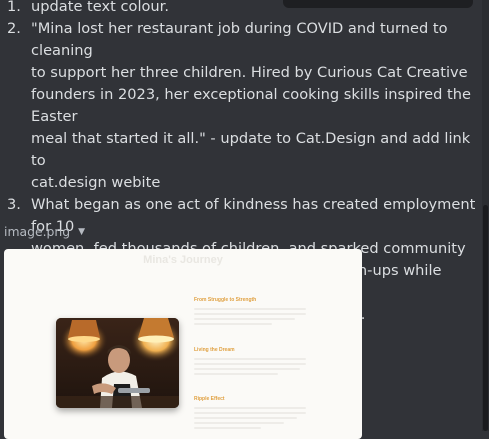 This screenshot has height=439, width=489. I want to click on chef-with-pendant-lamps-image, so click(117, 363).